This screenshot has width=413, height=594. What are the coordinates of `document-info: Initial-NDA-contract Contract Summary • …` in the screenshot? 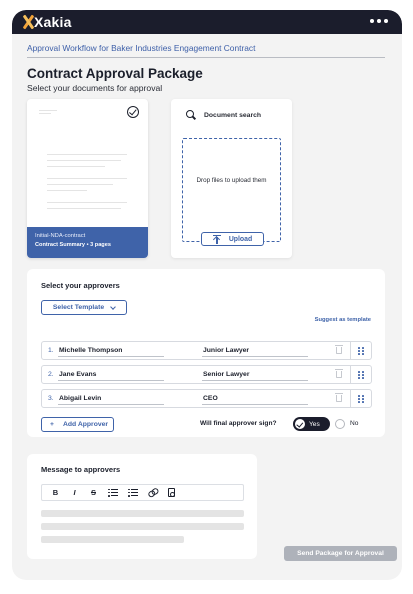 It's located at (87, 242).